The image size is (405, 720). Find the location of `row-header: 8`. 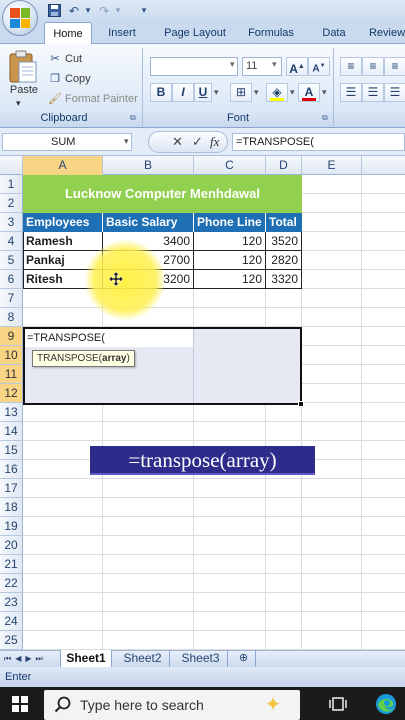

row-header: 8 is located at coordinates (11, 317).